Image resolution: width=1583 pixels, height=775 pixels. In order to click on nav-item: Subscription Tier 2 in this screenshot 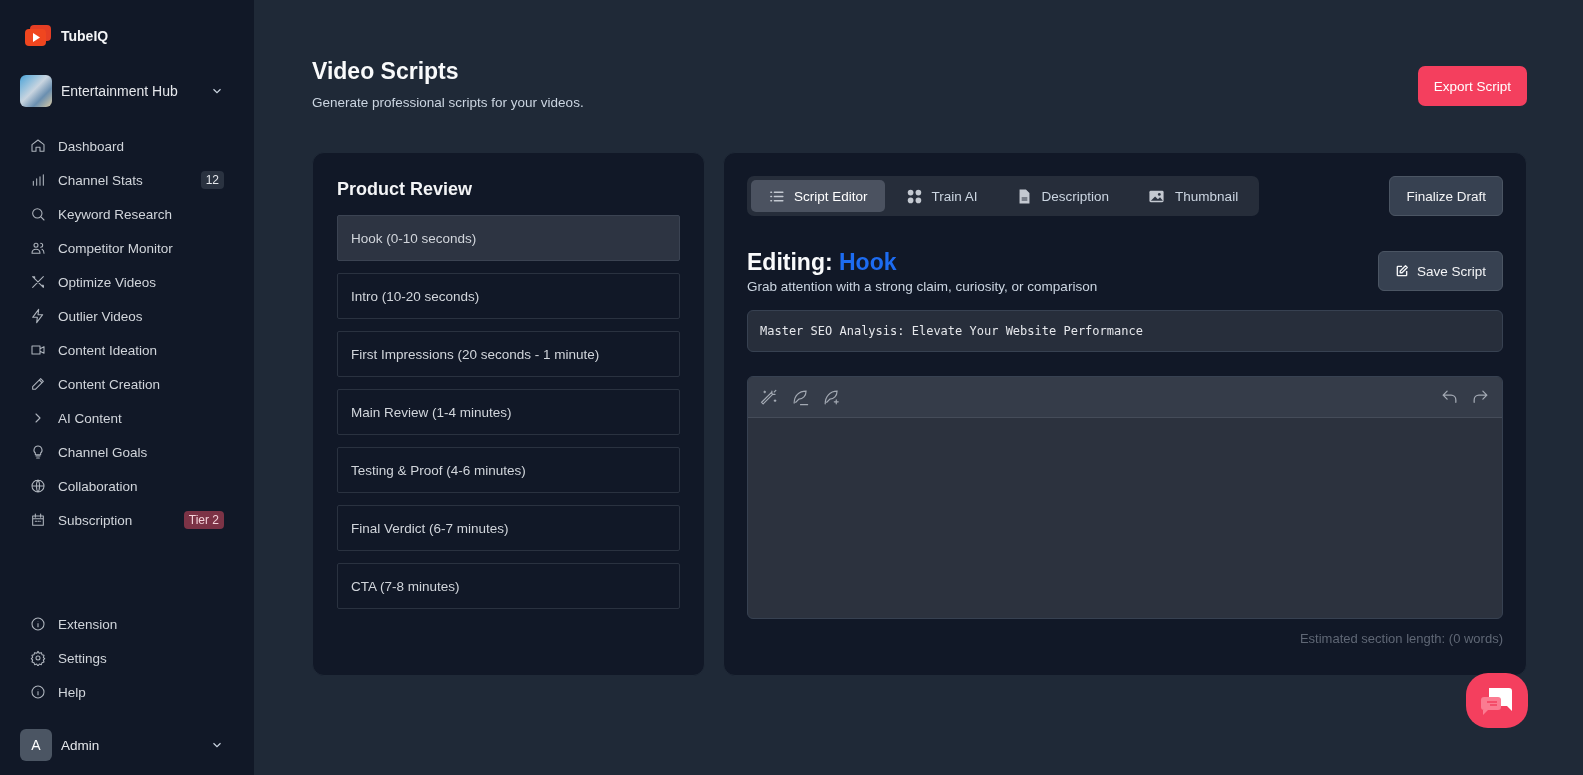, I will do `click(127, 520)`.